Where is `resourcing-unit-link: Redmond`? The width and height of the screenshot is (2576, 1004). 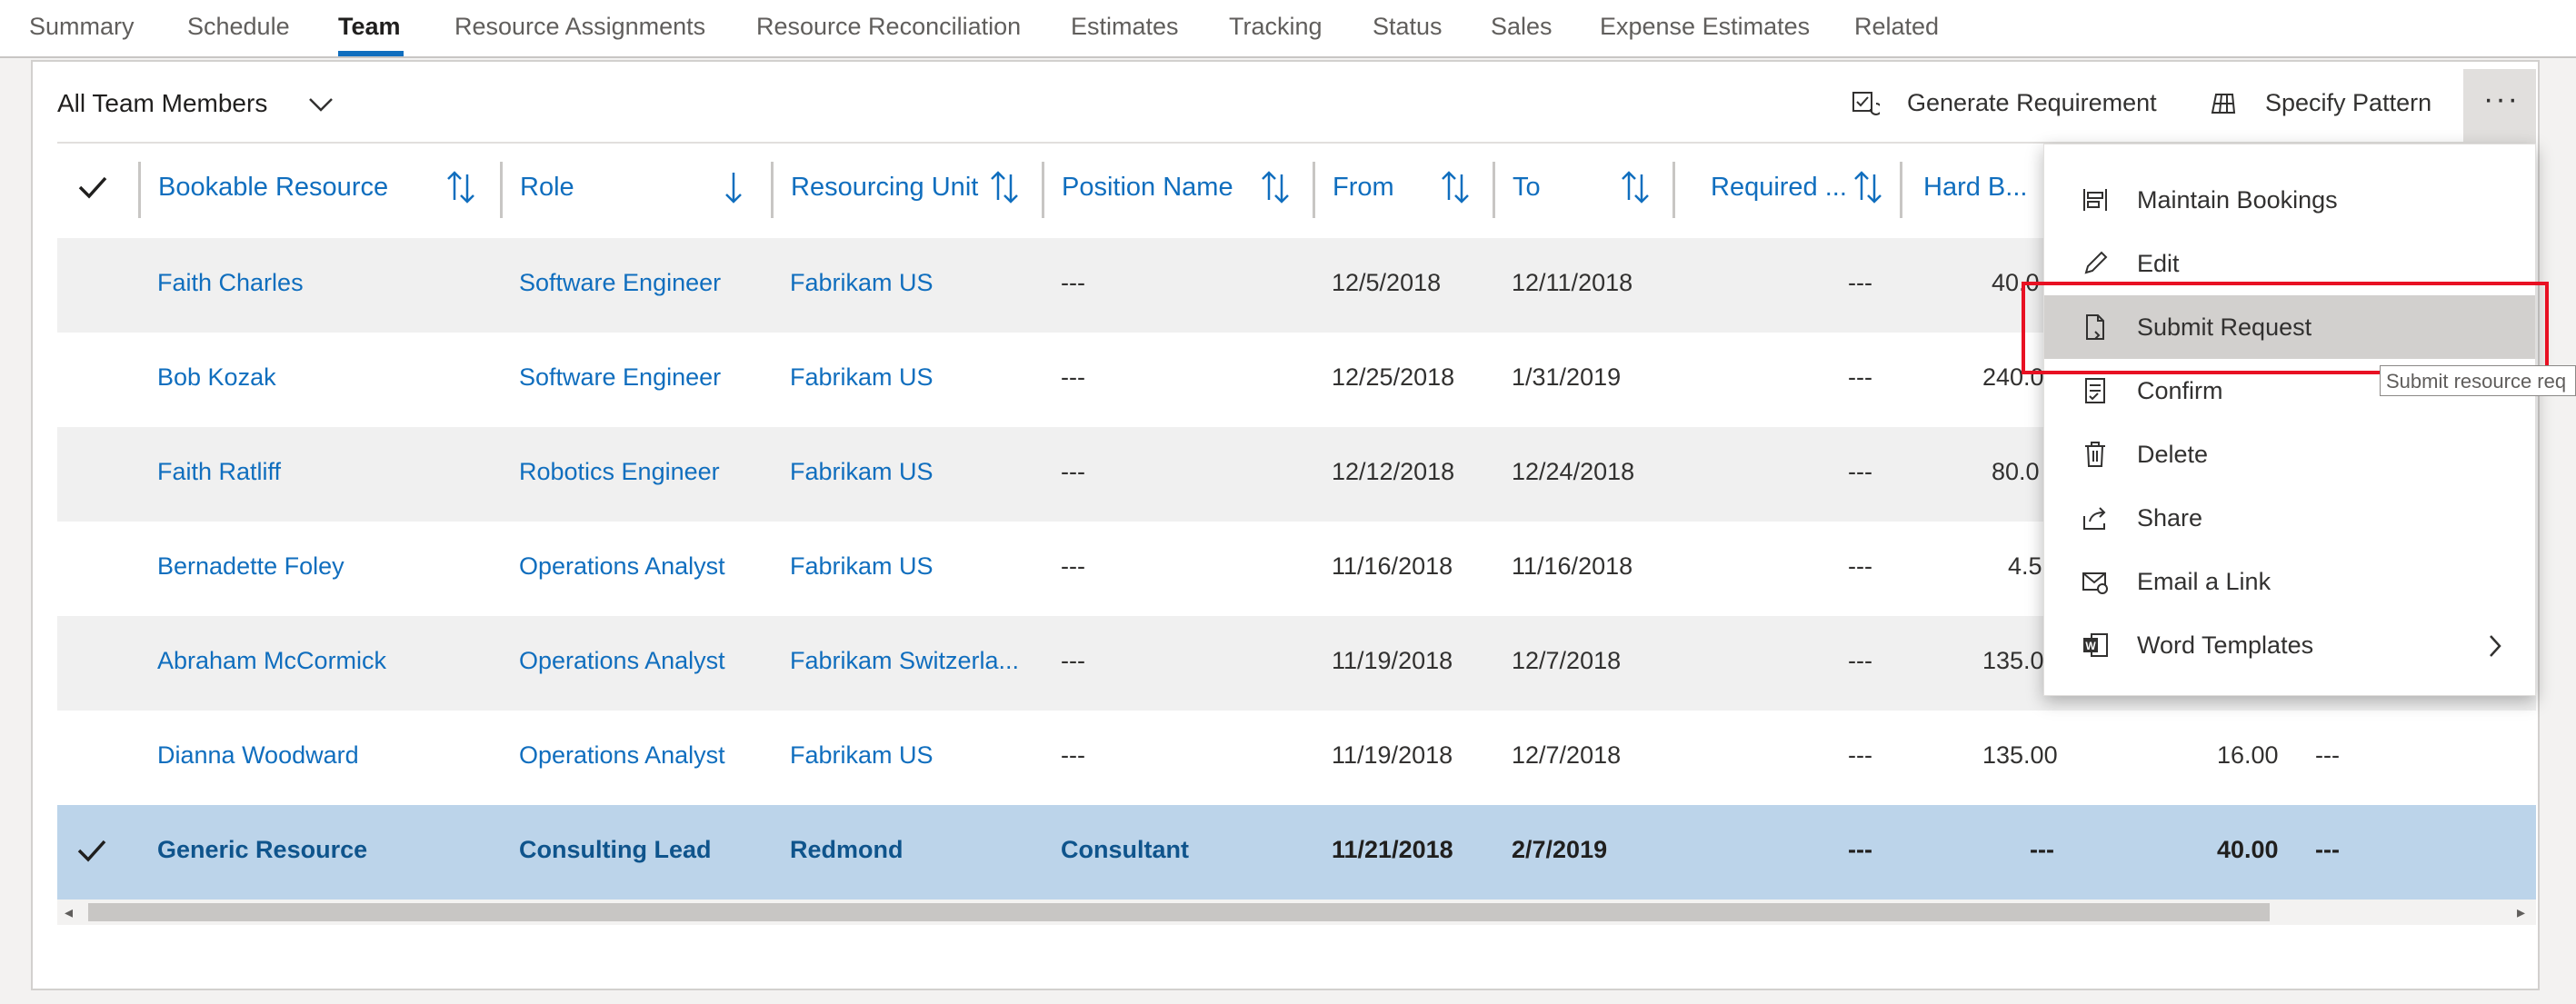 resourcing-unit-link: Redmond is located at coordinates (847, 850).